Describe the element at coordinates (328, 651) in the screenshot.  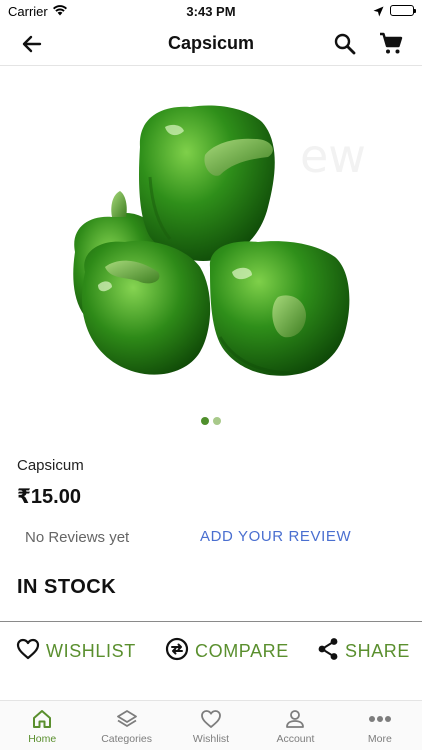
I see `share-icon` at that location.